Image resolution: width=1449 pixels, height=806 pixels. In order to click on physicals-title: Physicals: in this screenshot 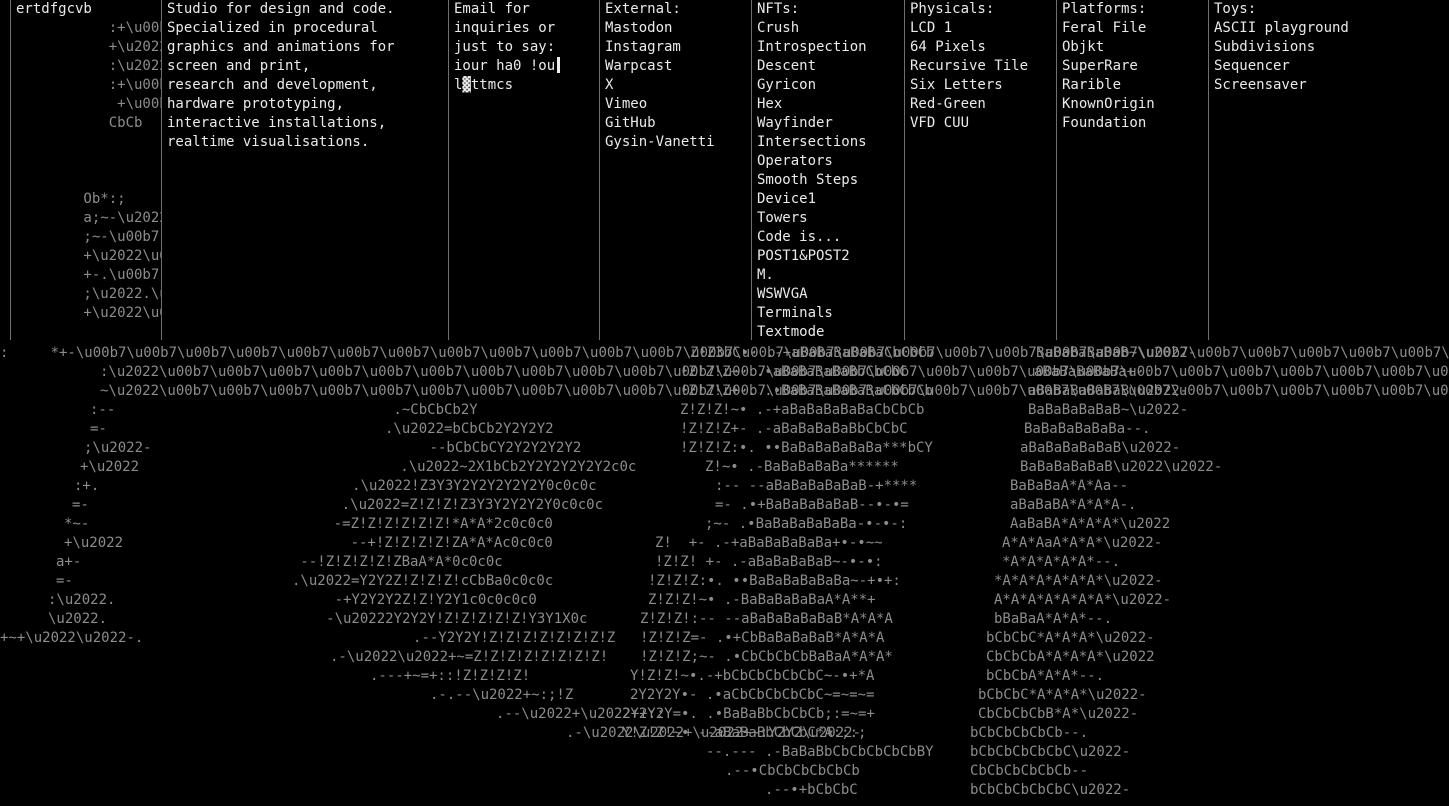, I will do `click(952, 9)`.